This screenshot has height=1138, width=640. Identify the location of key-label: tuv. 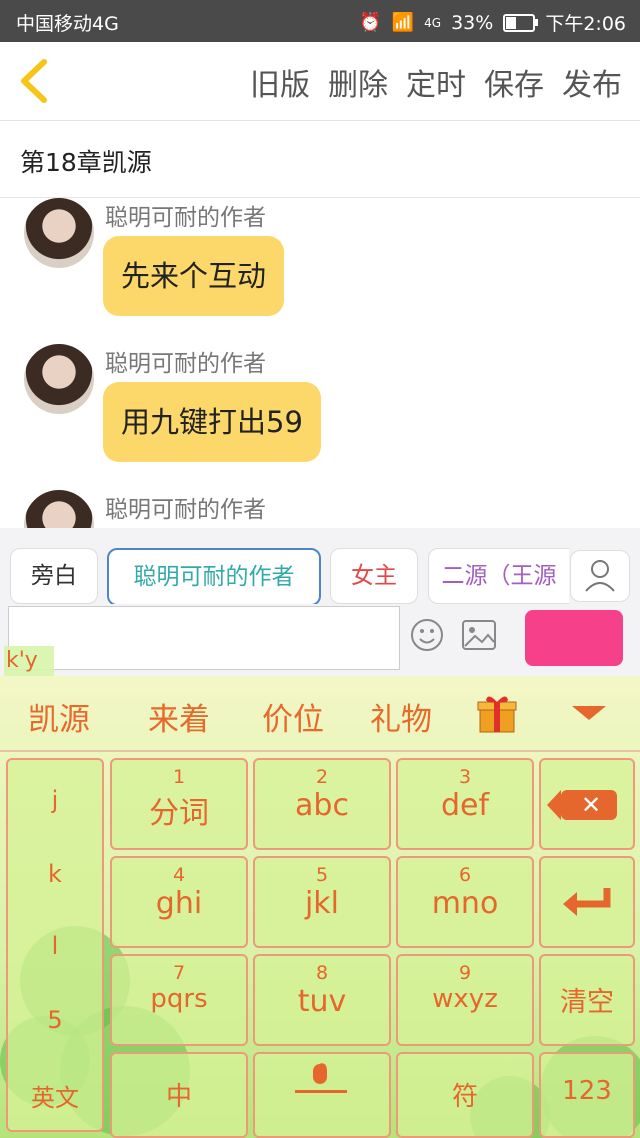
(322, 1001).